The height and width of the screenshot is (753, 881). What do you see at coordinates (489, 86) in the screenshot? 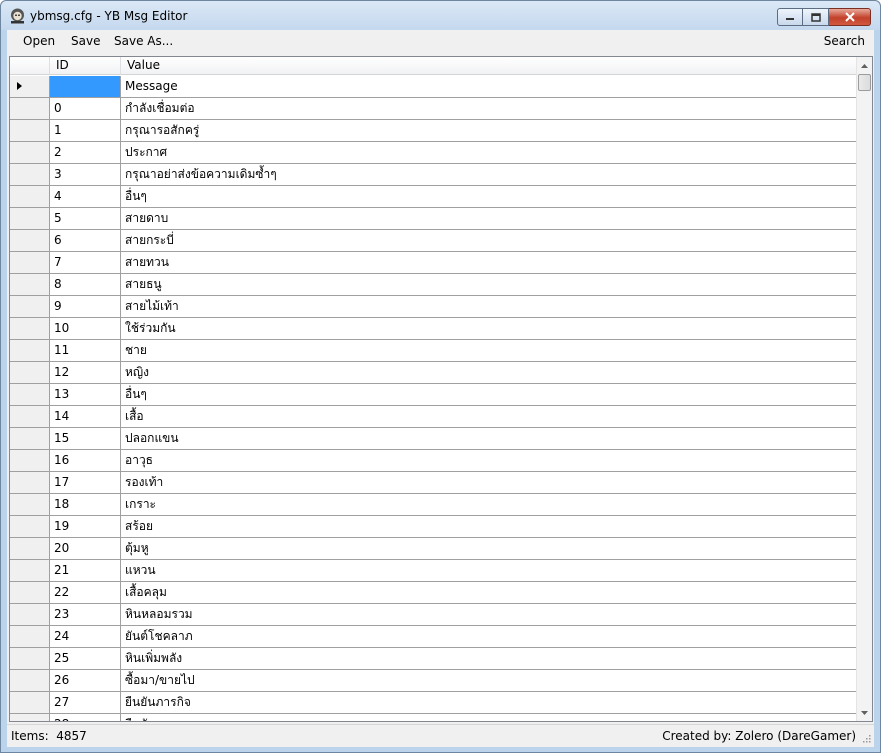
I see `cell-value: Message` at bounding box center [489, 86].